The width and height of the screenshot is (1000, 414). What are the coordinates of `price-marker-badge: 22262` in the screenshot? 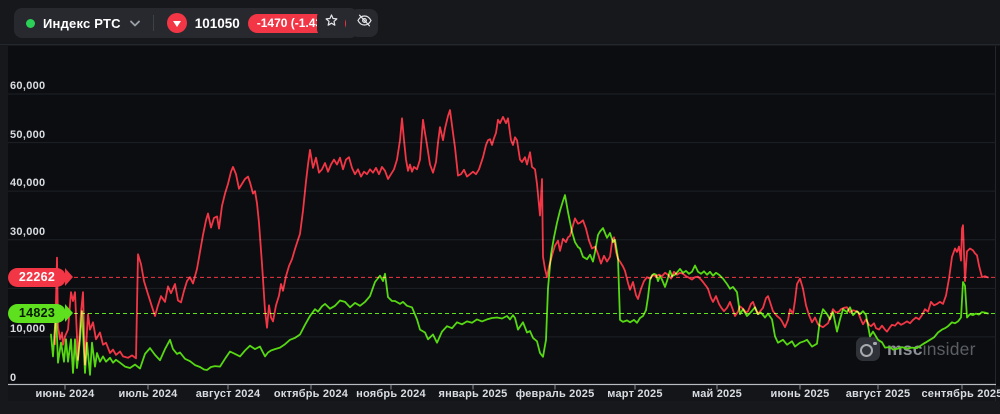 It's located at (40, 277).